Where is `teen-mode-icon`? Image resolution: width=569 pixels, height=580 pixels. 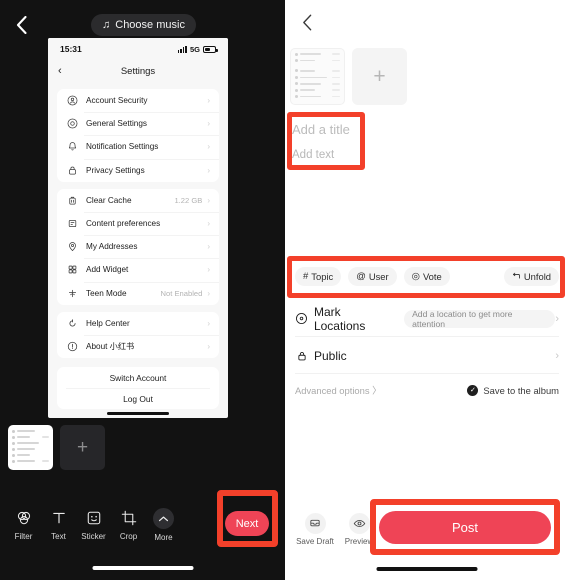
teen-mode-icon is located at coordinates (72, 293).